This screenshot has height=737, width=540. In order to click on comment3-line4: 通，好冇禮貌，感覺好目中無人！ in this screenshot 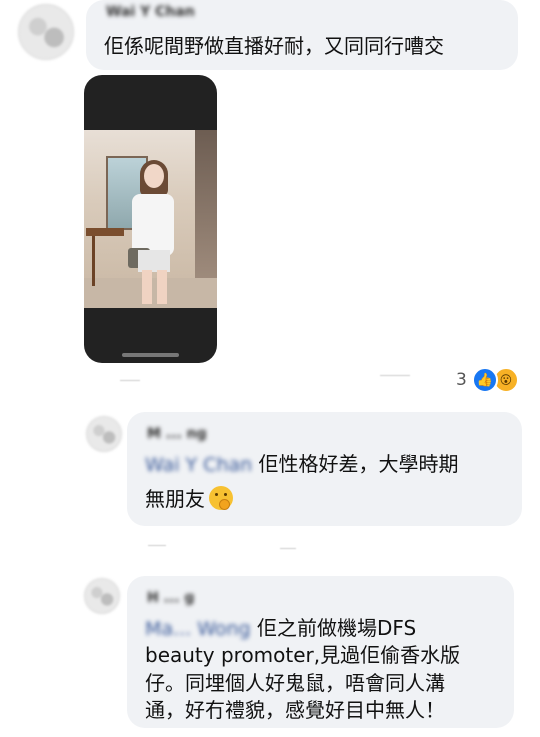, I will do `click(295, 710)`.